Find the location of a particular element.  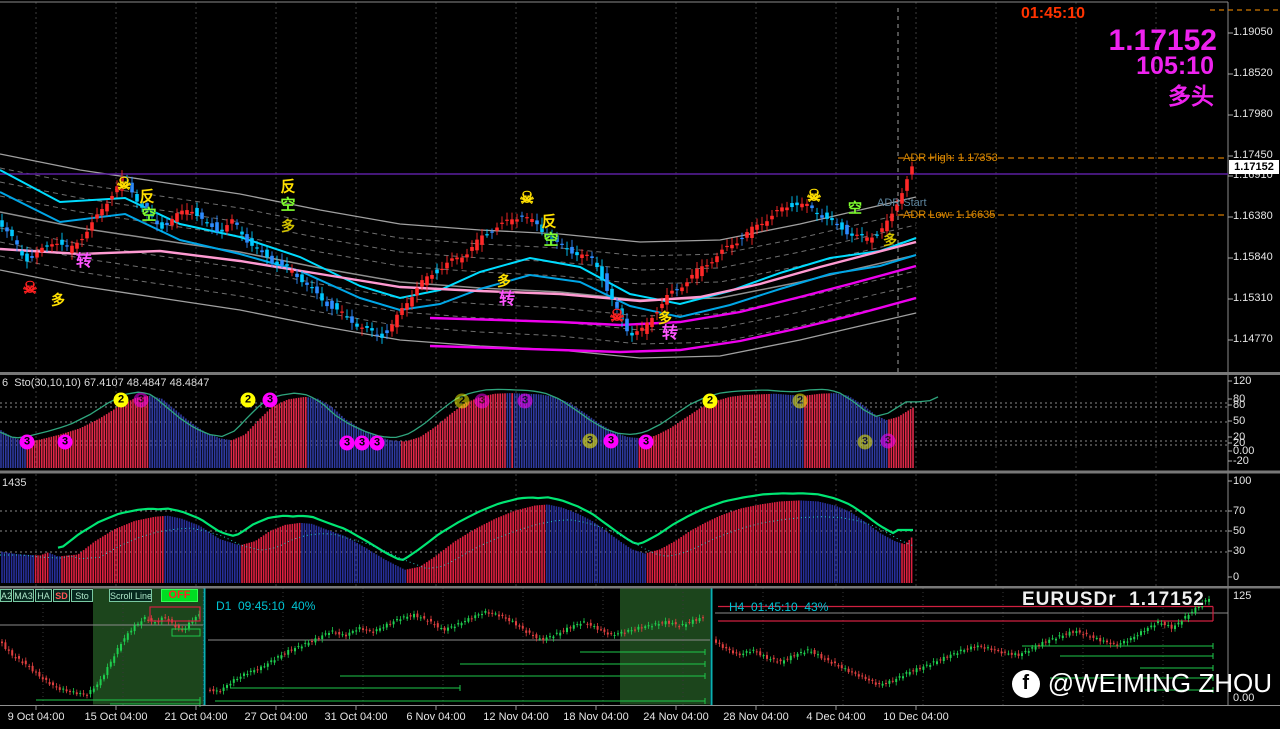

adr-low-label: ADR Low: 1.16635 is located at coordinates (949, 215).